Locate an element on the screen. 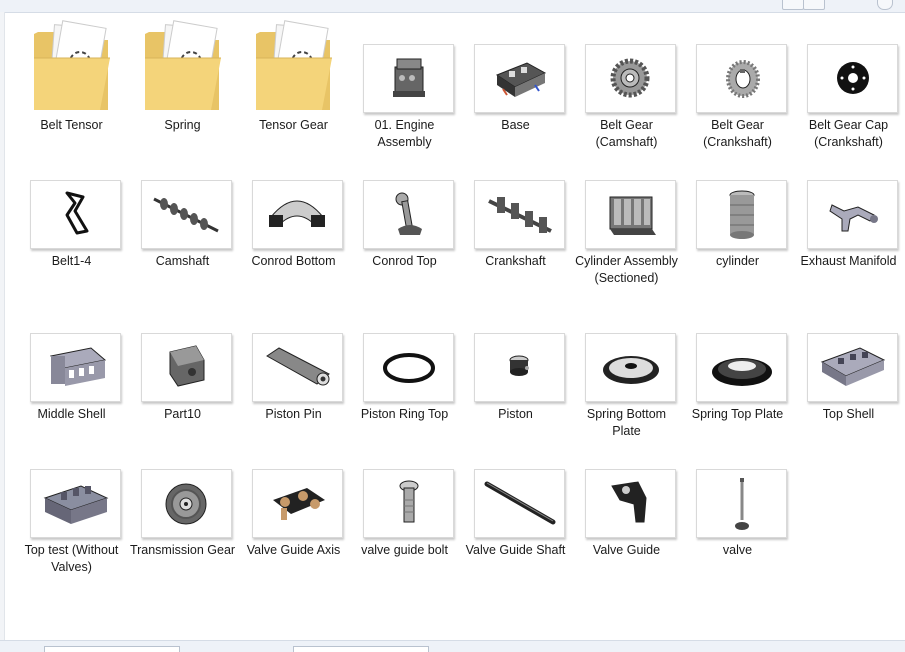 Image resolution: width=905 pixels, height=652 pixels. status-bar is located at coordinates (452, 646).